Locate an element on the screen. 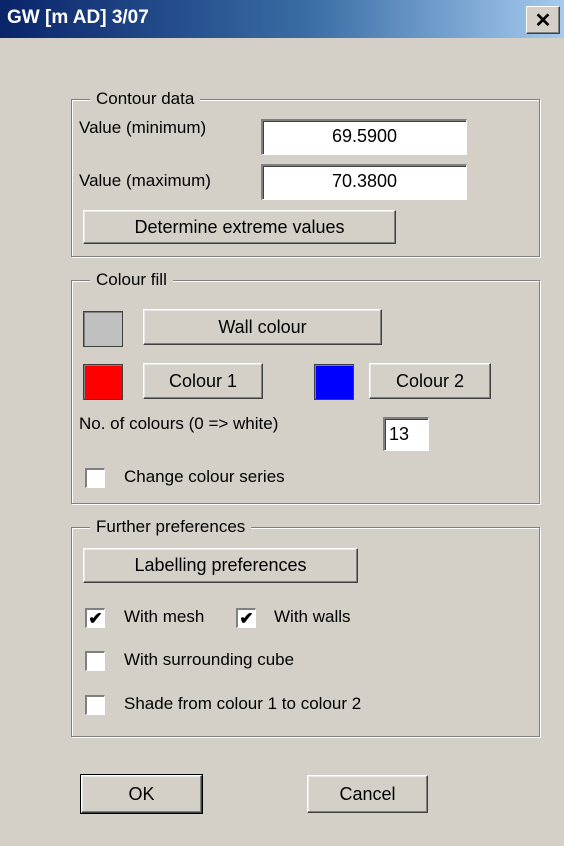 This screenshot has width=564, height=846. num-colours-label: No. of colours (0 => white) is located at coordinates (179, 423).